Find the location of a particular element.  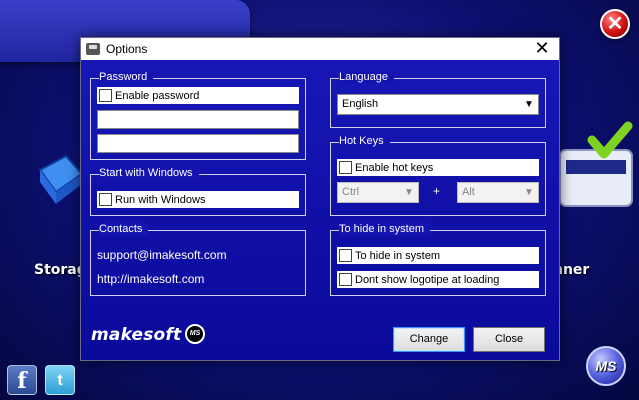

password-legend: Password is located at coordinates (126, 77).